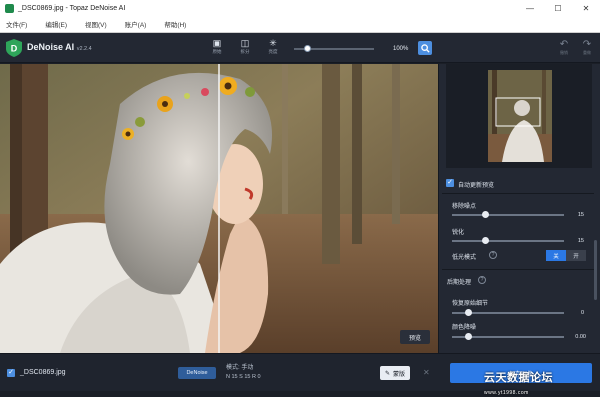  Describe the element at coordinates (217, 51) in the screenshot. I see `original-view-label: 原始` at that location.